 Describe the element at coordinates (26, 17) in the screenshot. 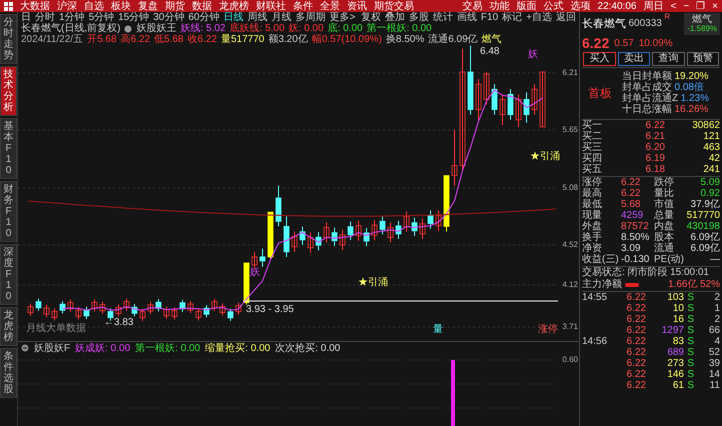

I see `period-tab: 日` at that location.